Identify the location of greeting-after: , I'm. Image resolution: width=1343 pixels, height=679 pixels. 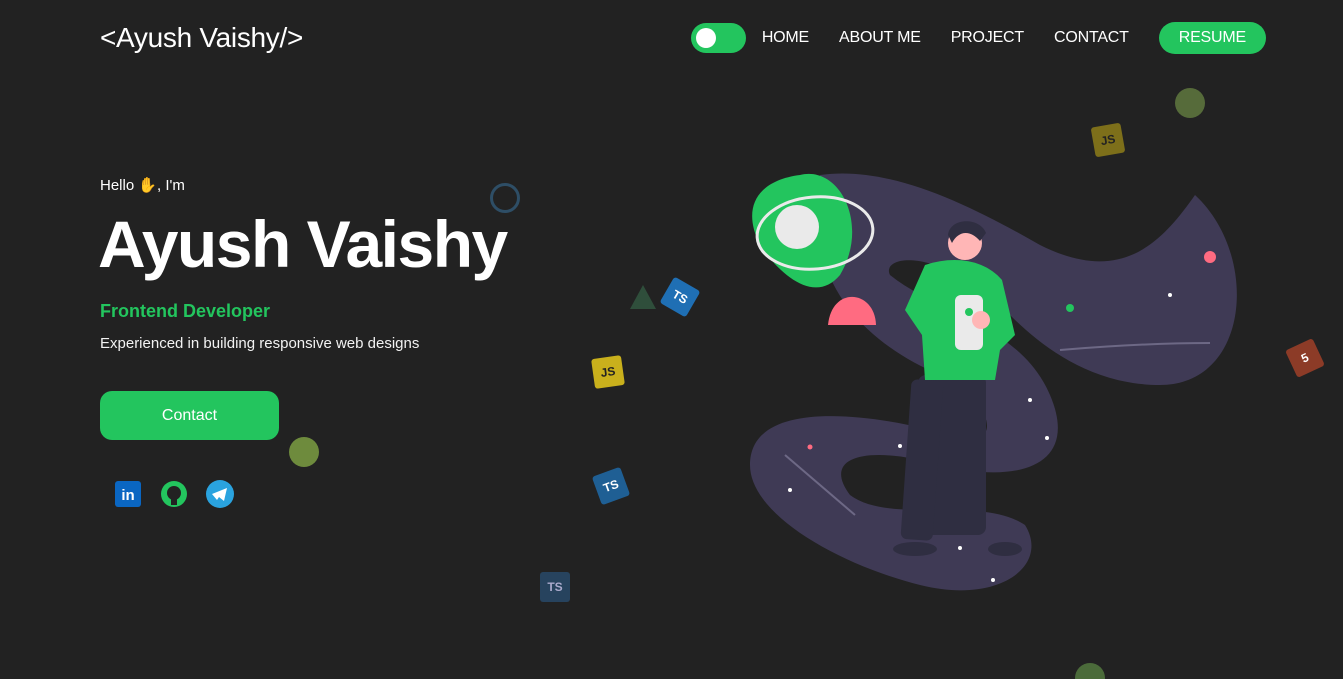
(171, 185).